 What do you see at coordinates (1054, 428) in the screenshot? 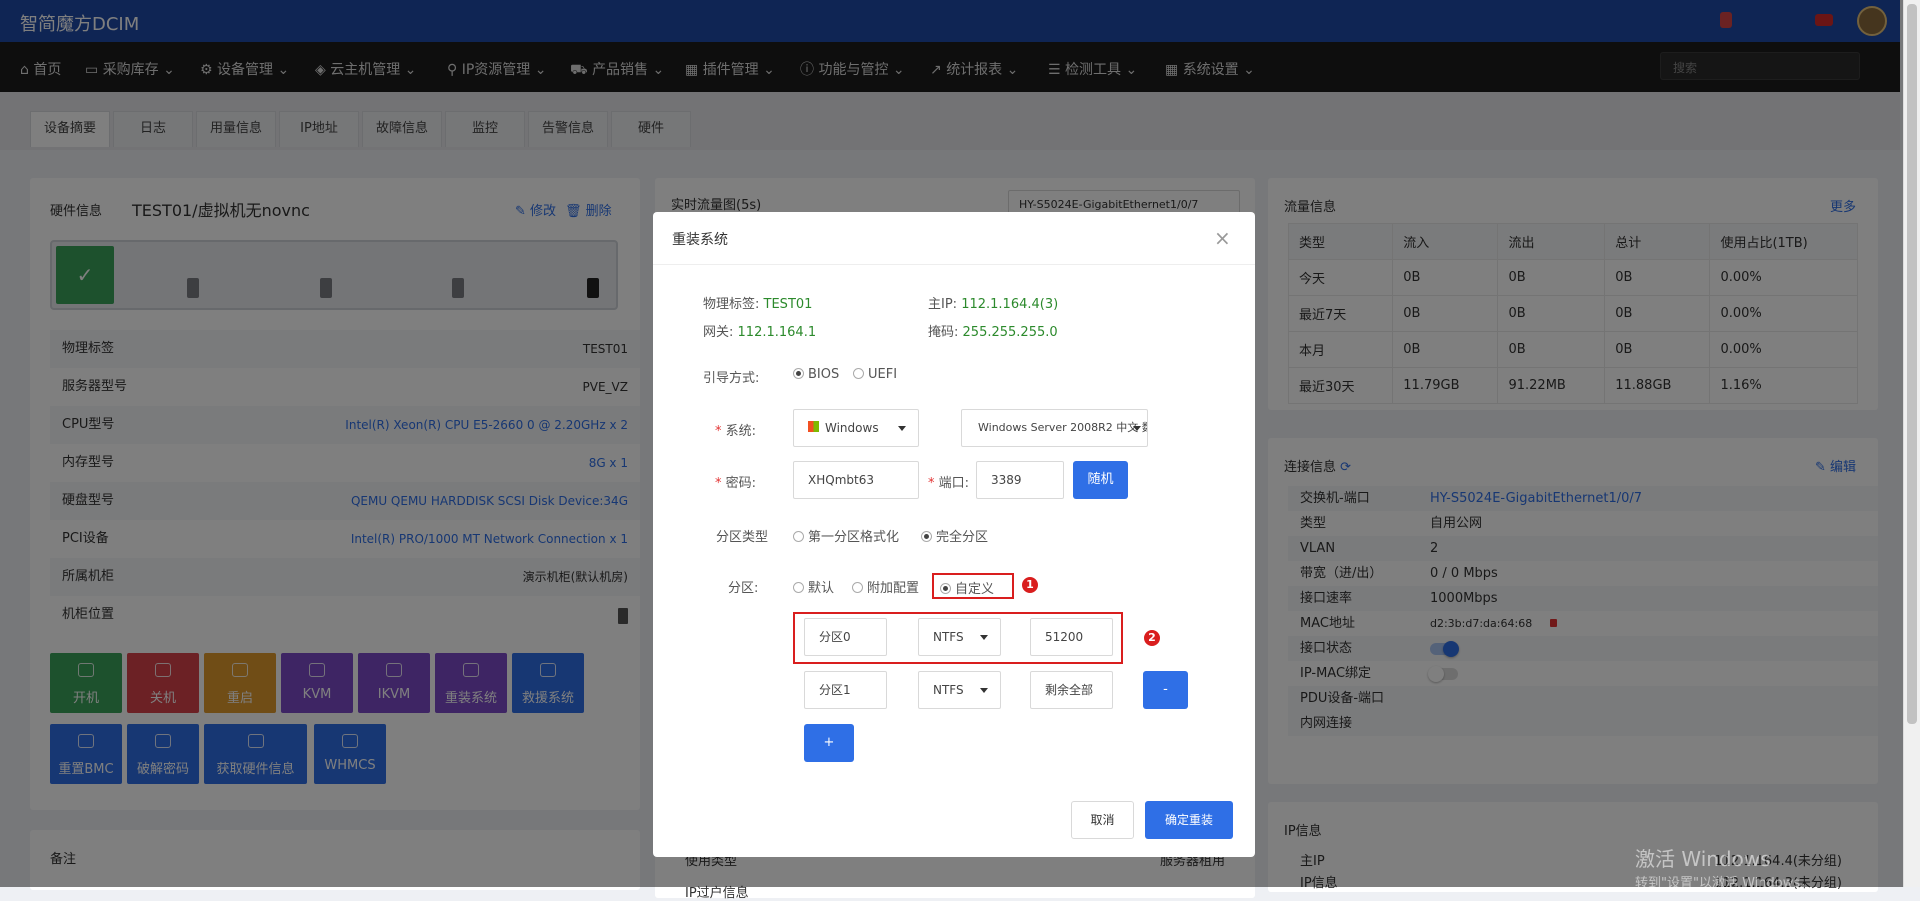
I see `os-version-select: Windows Server 2008R2 中文 数据中心版` at bounding box center [1054, 428].